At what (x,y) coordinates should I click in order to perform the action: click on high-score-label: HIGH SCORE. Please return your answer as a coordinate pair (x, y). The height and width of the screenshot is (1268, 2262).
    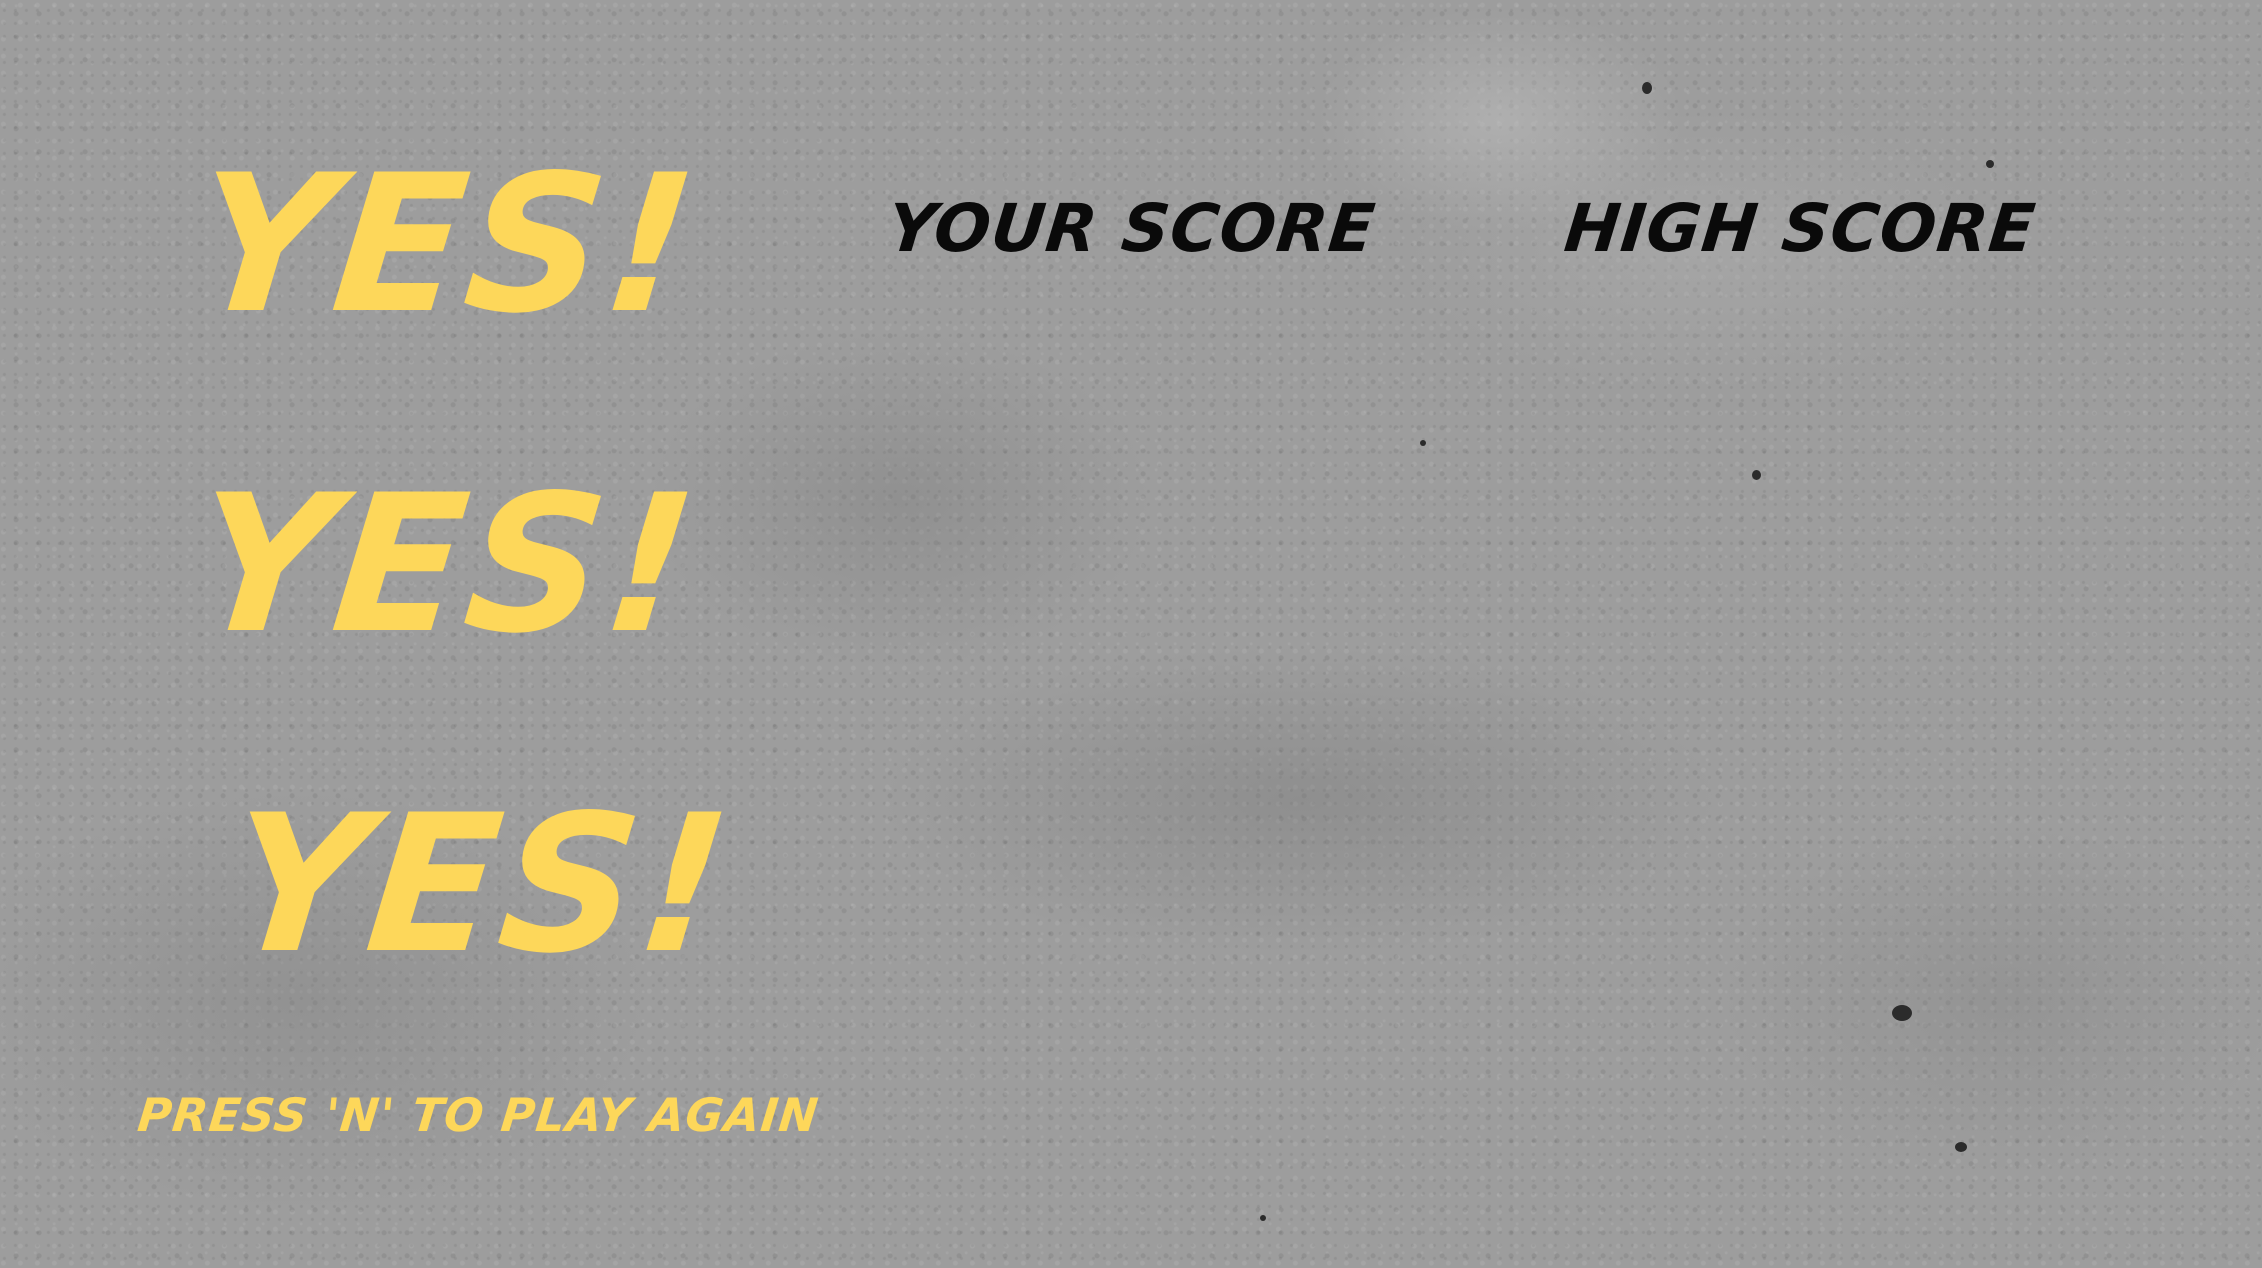
    Looking at the image, I should click on (1800, 228).